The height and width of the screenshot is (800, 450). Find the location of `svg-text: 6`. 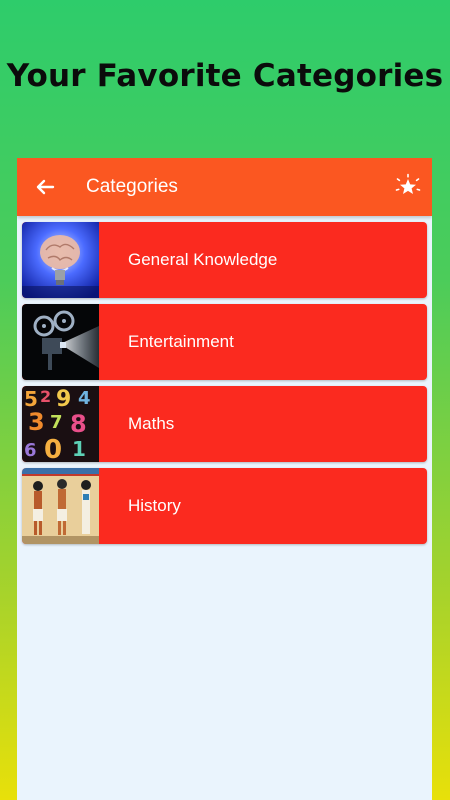

svg-text: 6 is located at coordinates (30, 450).